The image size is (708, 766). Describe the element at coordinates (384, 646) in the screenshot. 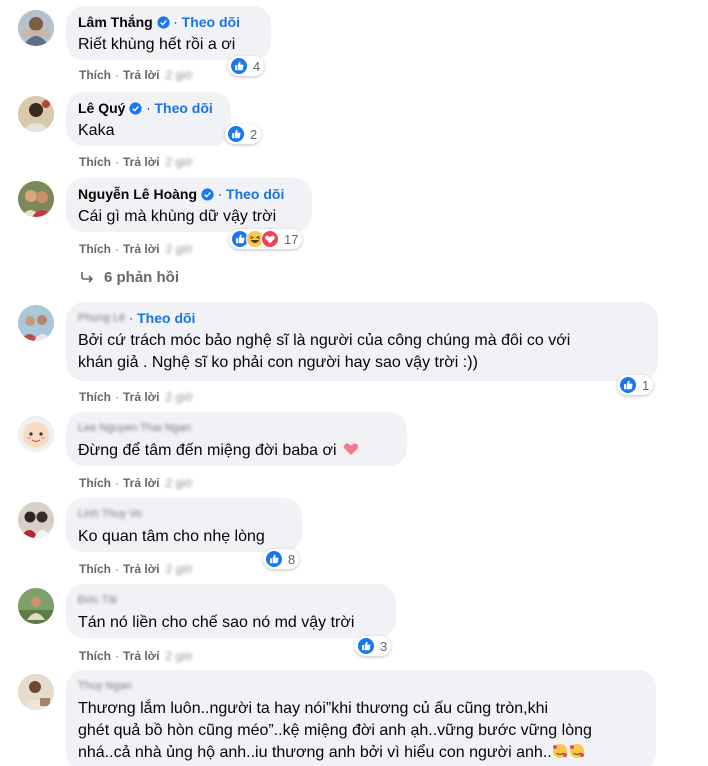

I see `reaction-count: 3` at that location.